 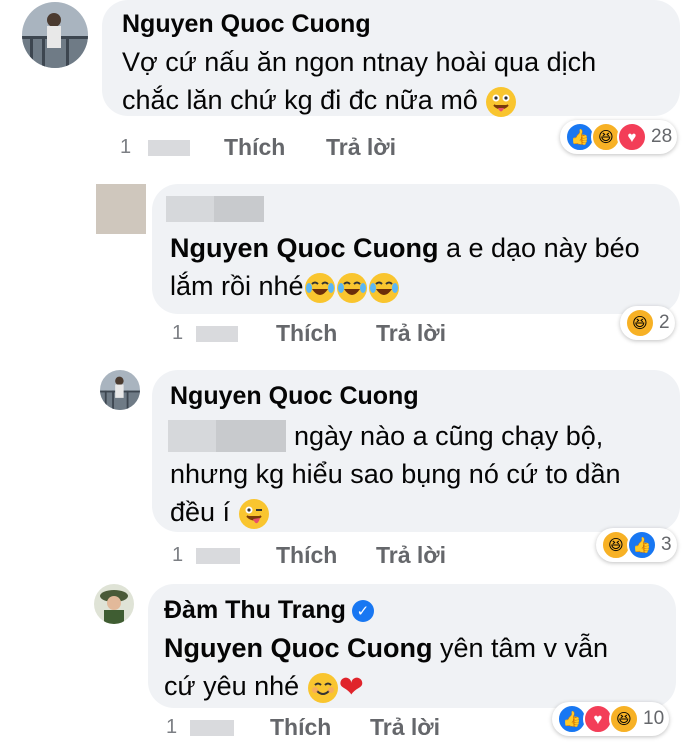 I want to click on comment-text: Nguyen Quoc Cuong yên tâm v vẫn, so click(x=386, y=648).